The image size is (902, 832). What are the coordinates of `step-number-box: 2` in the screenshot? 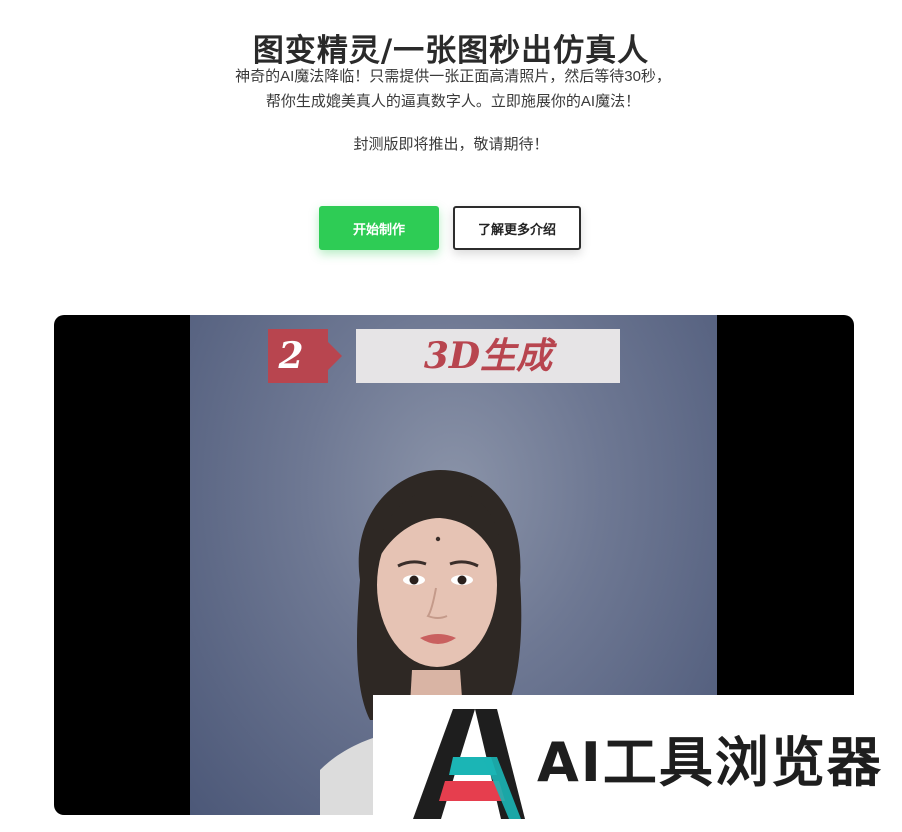 It's located at (298, 356).